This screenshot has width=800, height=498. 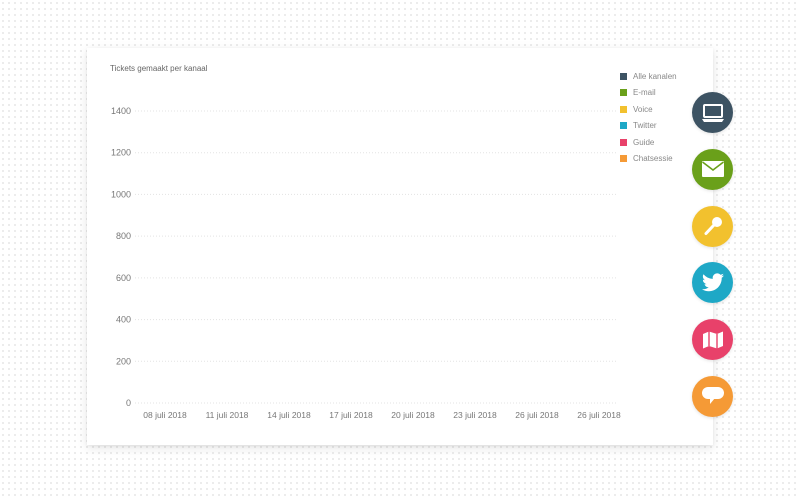 I want to click on legend-item: Voice, so click(x=648, y=109).